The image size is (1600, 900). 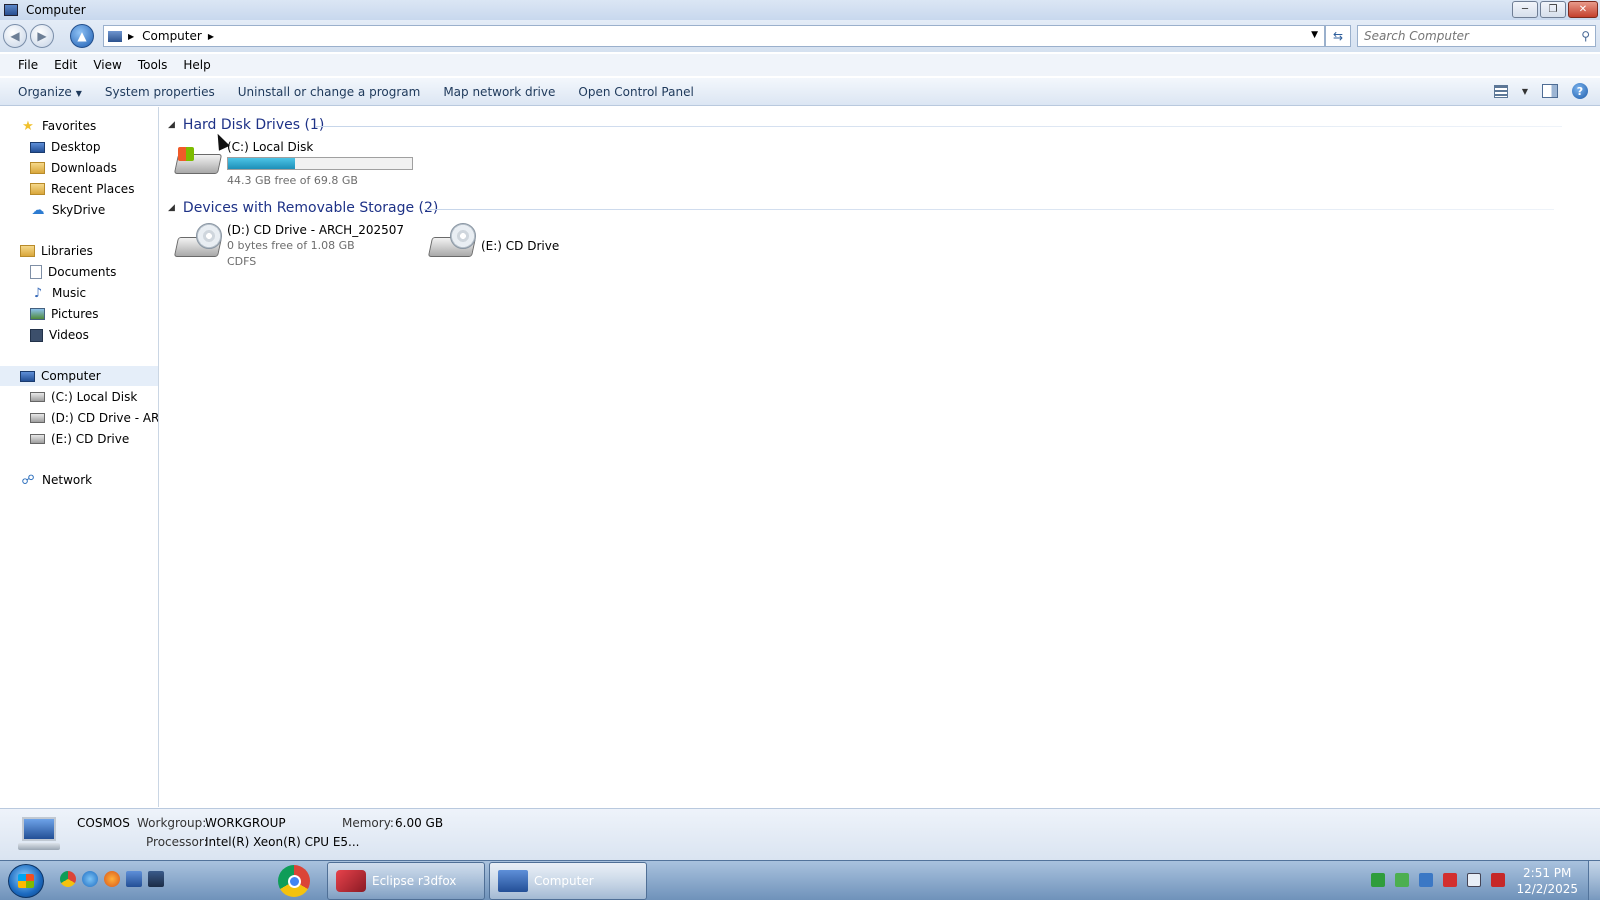 What do you see at coordinates (1547, 873) in the screenshot?
I see `clock-time: 2:51 PM` at bounding box center [1547, 873].